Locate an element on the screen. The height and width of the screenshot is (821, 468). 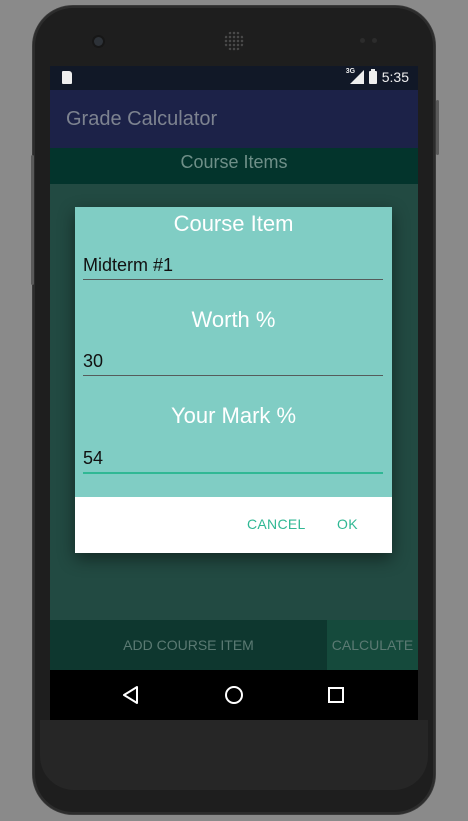
back-icon is located at coordinates (131, 695).